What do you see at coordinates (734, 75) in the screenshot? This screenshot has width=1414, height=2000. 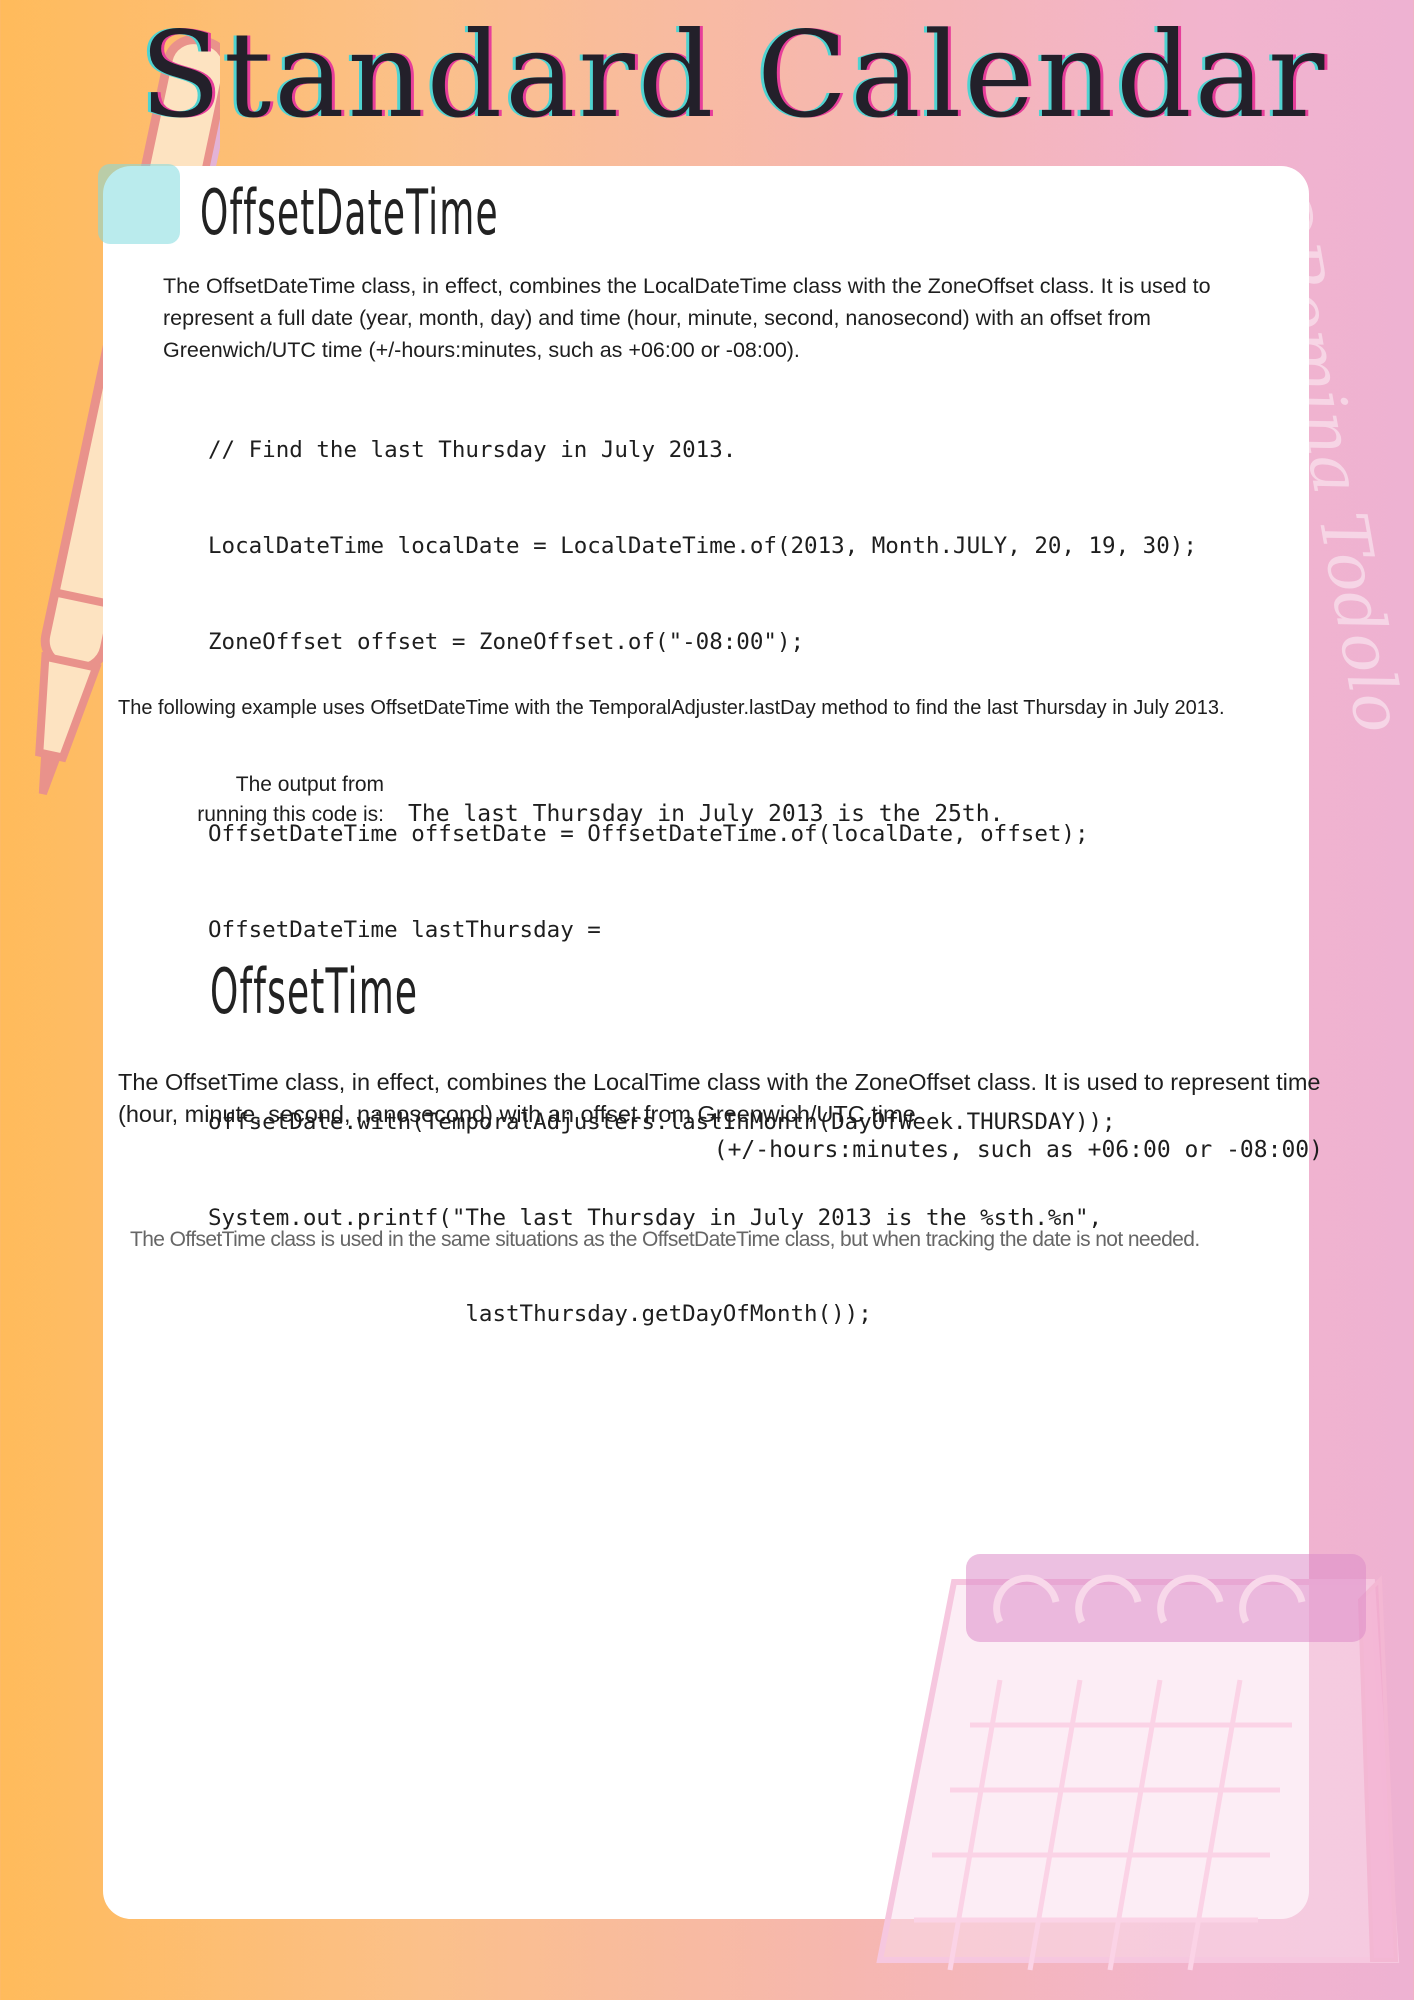 I see `page-title: Standard Calendar` at bounding box center [734, 75].